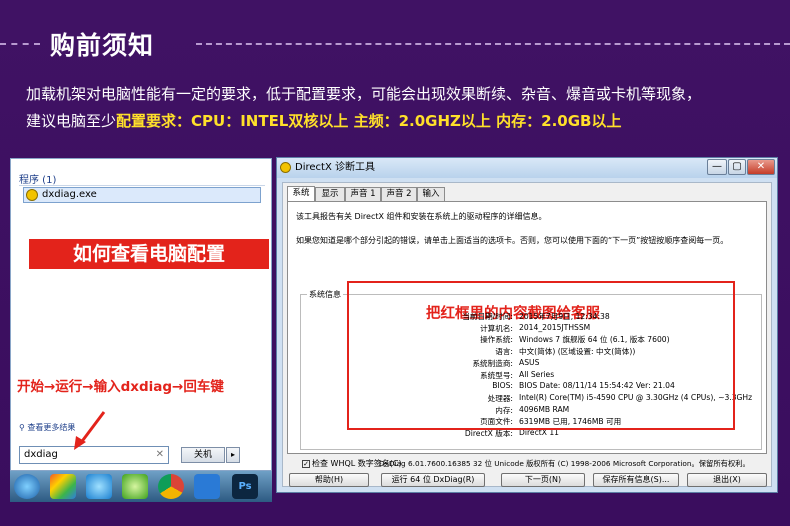 The height and width of the screenshot is (526, 790). I want to click on search-result-dxdiag: dxdiag.exe, so click(142, 195).